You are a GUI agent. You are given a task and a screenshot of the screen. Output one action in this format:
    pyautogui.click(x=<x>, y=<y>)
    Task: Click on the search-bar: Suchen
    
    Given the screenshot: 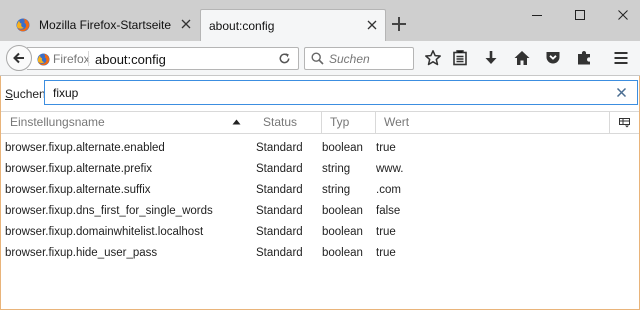 What is the action you would take?
    pyautogui.click(x=359, y=58)
    